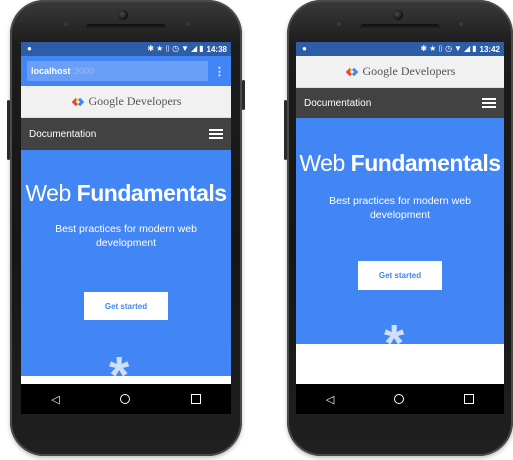 The width and height of the screenshot is (513, 460). I want to click on power-button, so click(243, 95).